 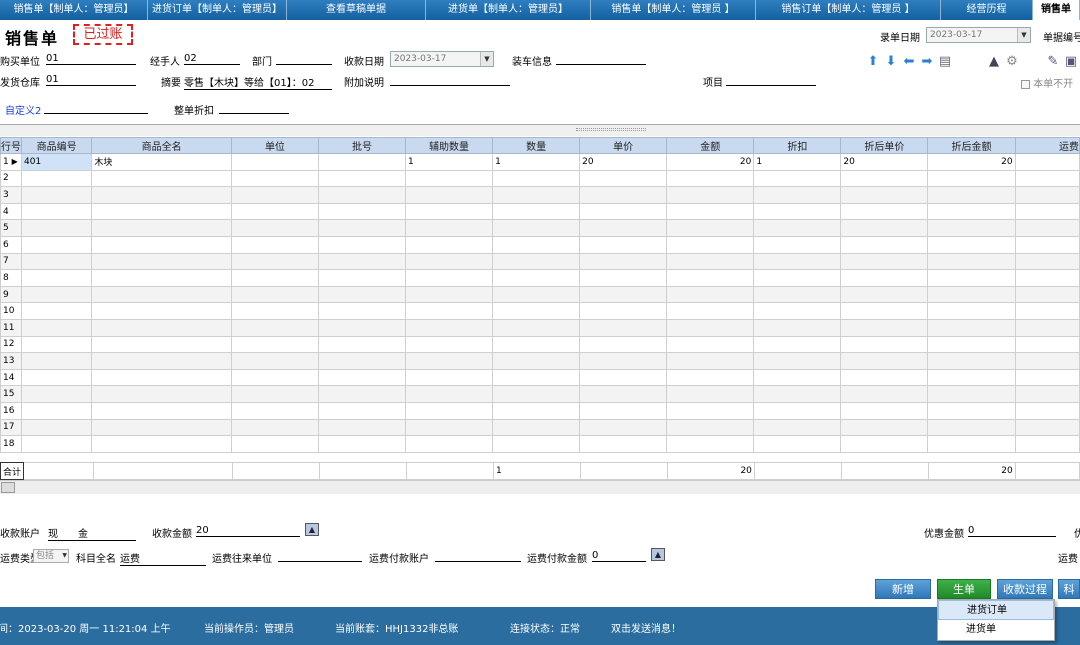 What do you see at coordinates (356, 10) in the screenshot?
I see `tab-drafts: 查看草稿单据` at bounding box center [356, 10].